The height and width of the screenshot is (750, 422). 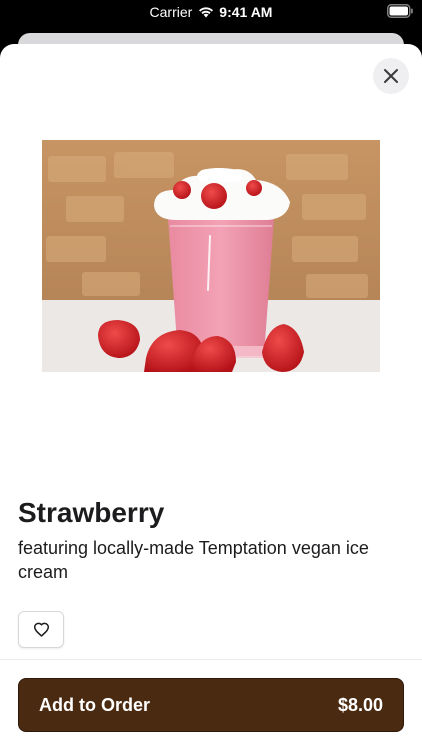 What do you see at coordinates (211, 705) in the screenshot?
I see `add-to-order-button: Add to Order $8.00` at bounding box center [211, 705].